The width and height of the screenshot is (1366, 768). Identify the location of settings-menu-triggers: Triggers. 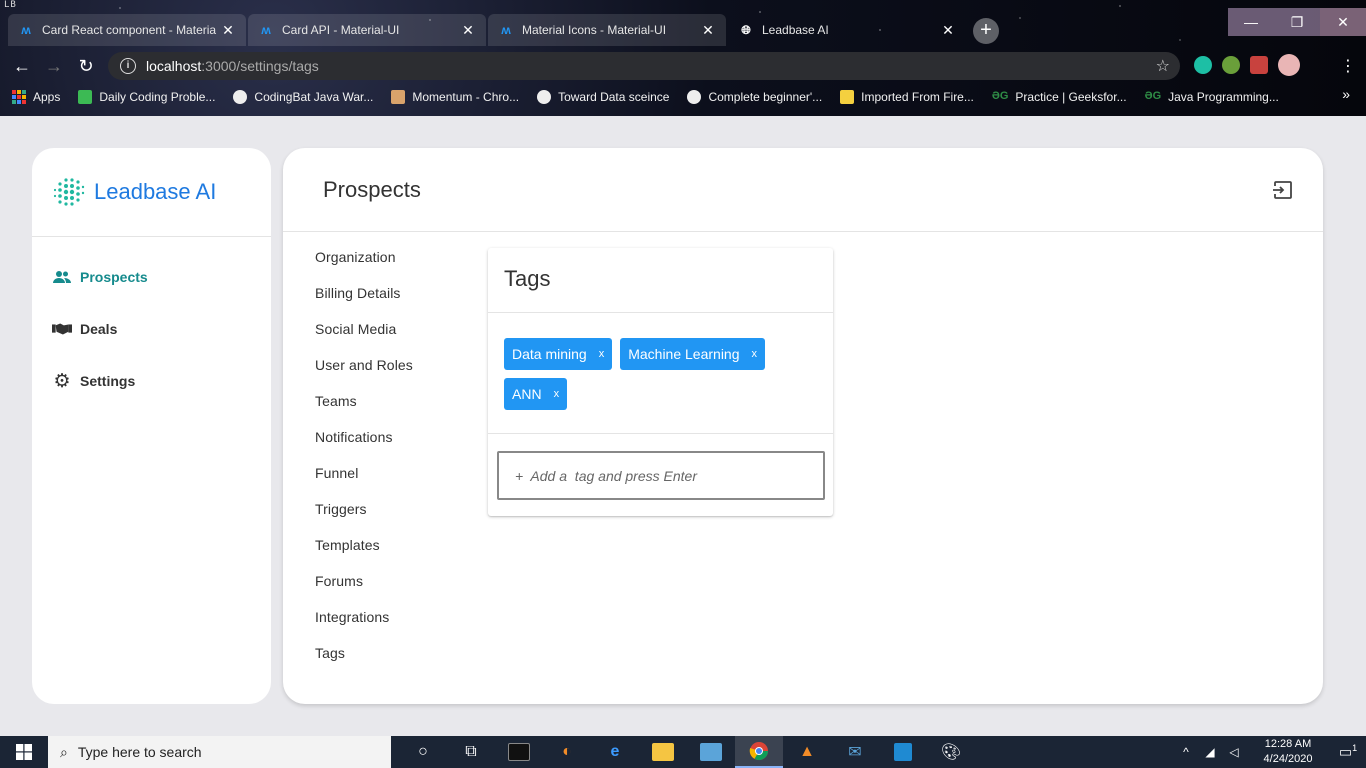
(364, 518).